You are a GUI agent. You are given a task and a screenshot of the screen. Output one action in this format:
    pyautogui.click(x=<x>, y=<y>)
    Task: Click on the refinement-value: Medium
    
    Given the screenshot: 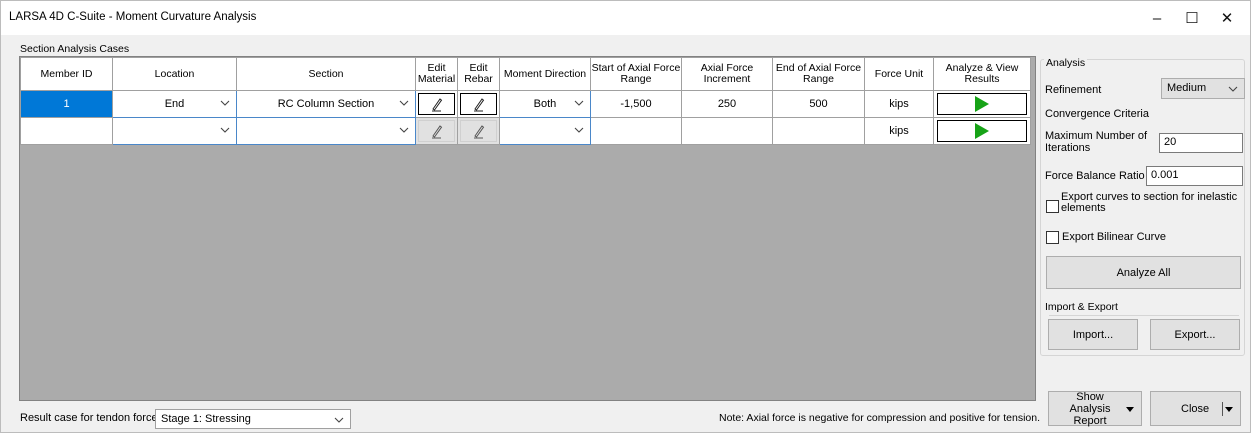 What is the action you would take?
    pyautogui.click(x=1187, y=88)
    